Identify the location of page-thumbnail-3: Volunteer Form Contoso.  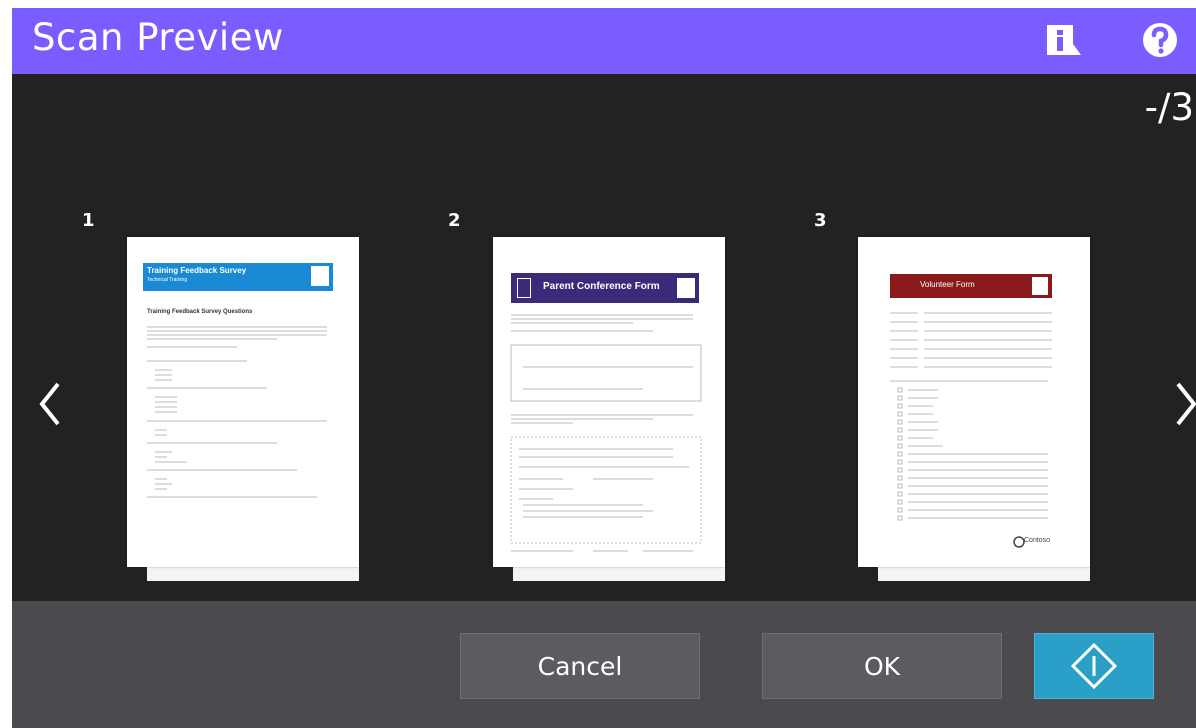
(974, 409).